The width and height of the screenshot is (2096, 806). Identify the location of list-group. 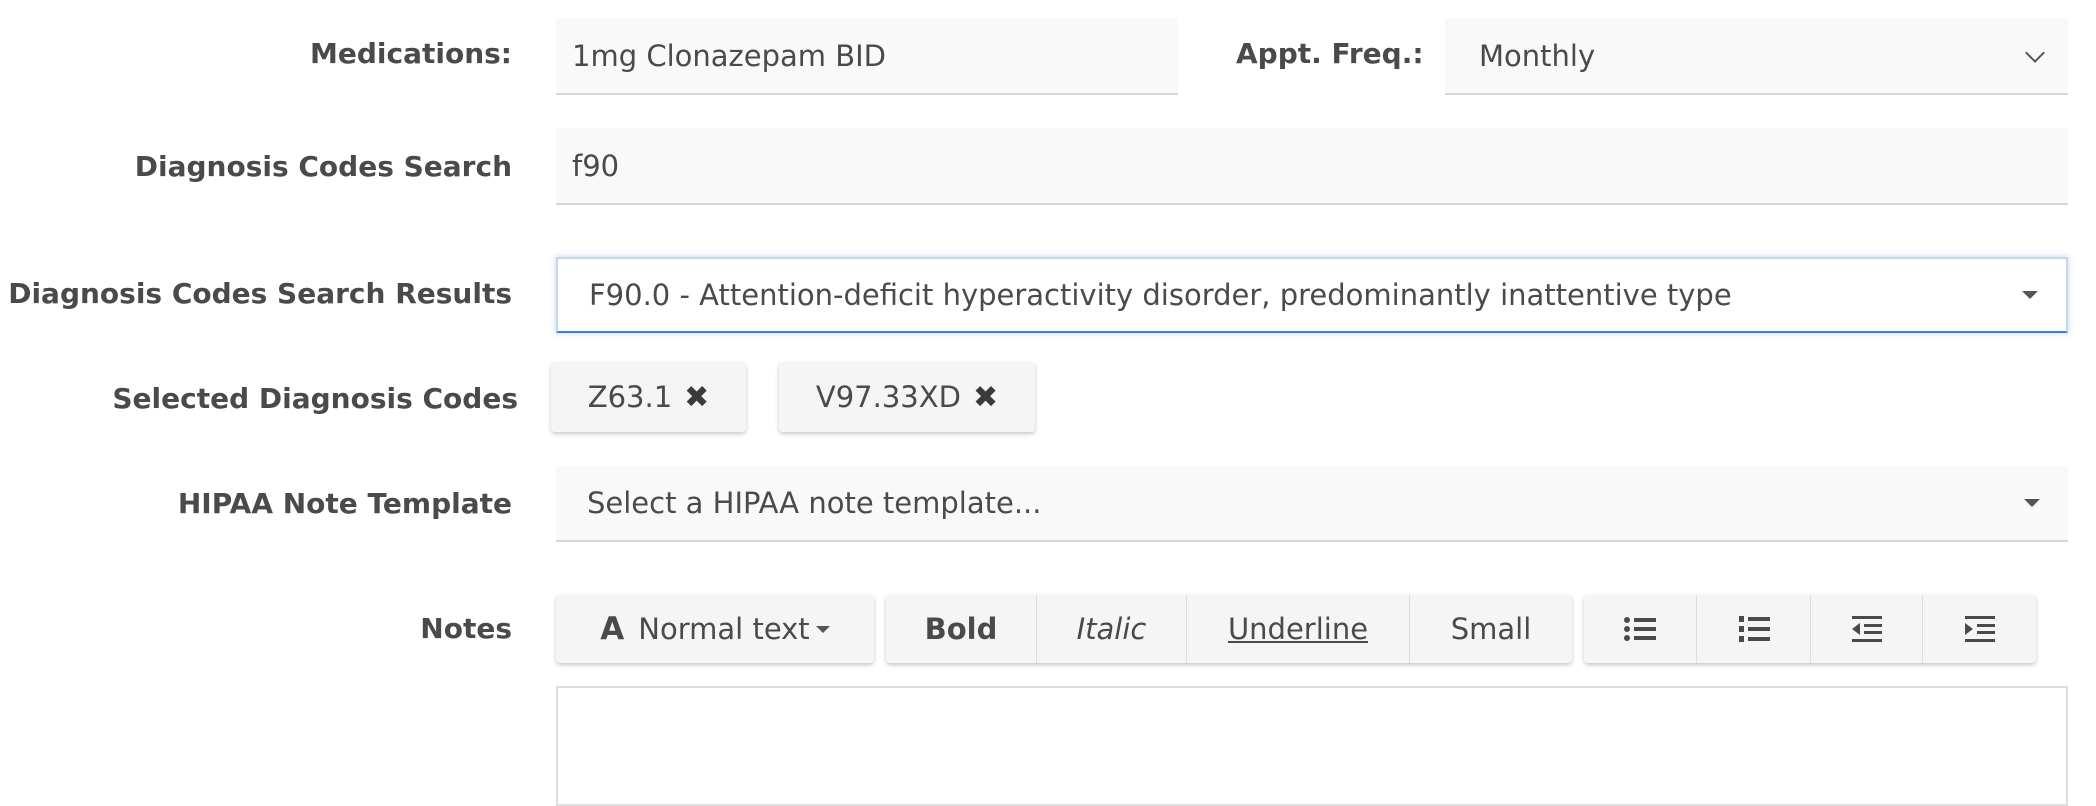
(1810, 629).